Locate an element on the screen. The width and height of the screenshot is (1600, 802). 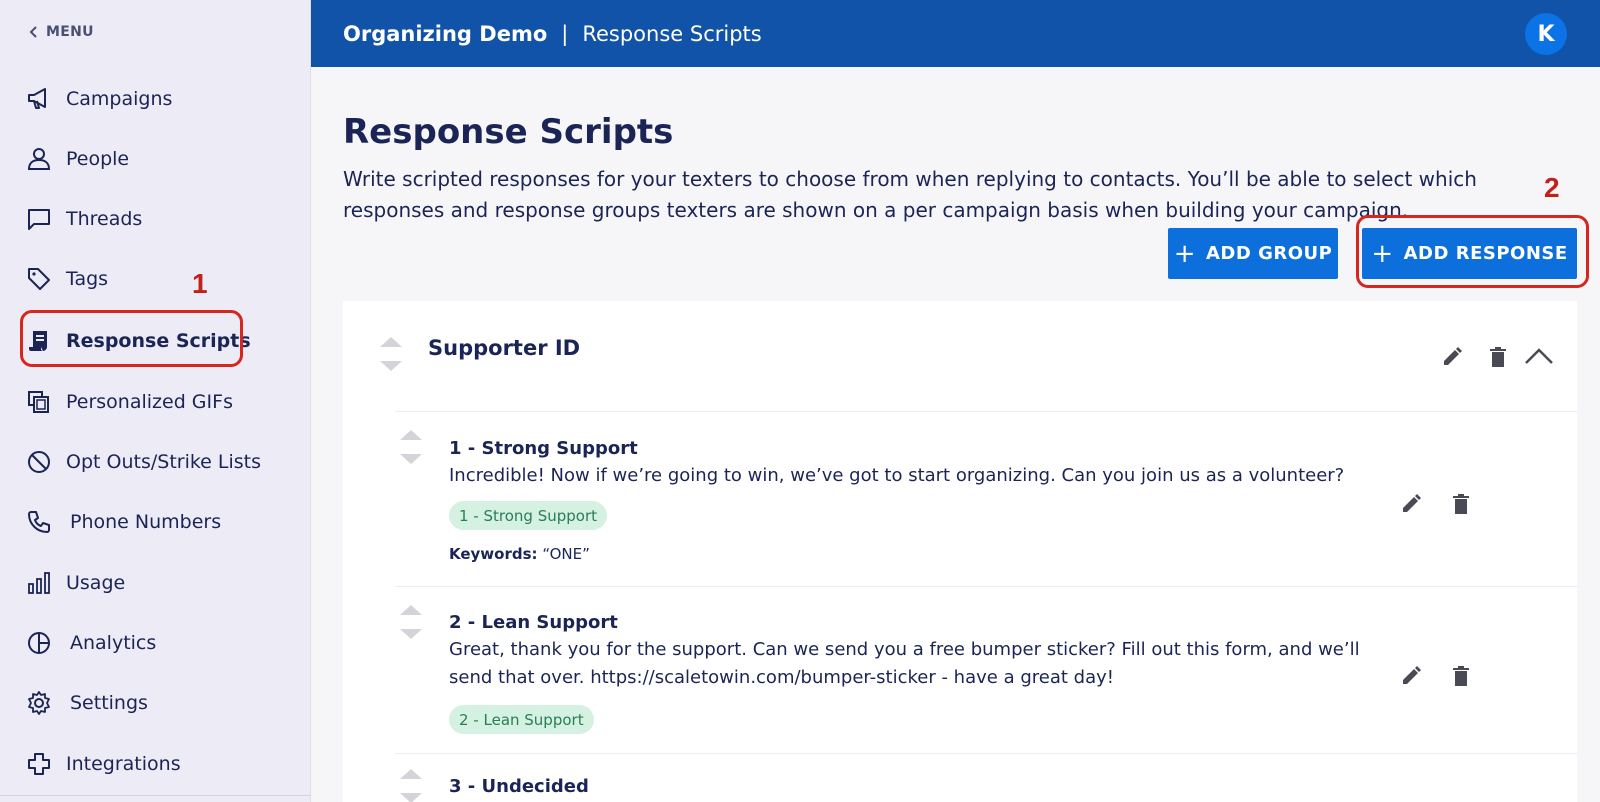
sidebar-item-label: Usage is located at coordinates (96, 583).